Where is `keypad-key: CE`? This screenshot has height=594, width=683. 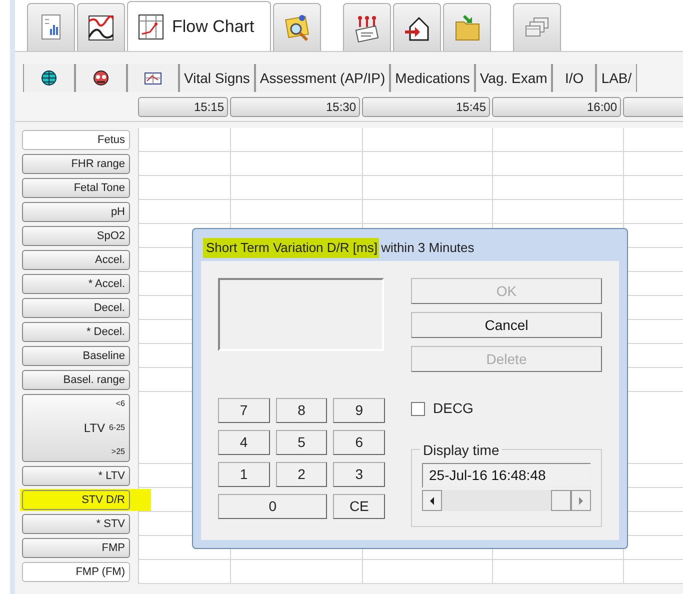 keypad-key: CE is located at coordinates (359, 506).